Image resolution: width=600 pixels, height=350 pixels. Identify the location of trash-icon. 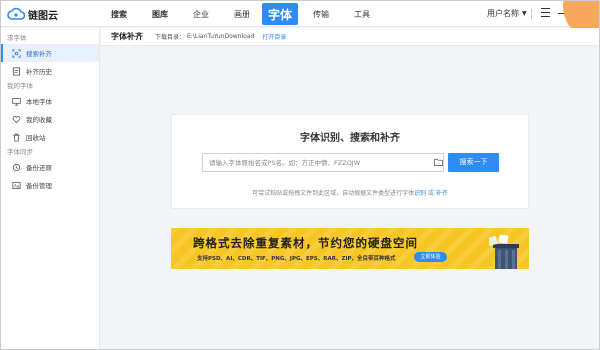
(16, 137).